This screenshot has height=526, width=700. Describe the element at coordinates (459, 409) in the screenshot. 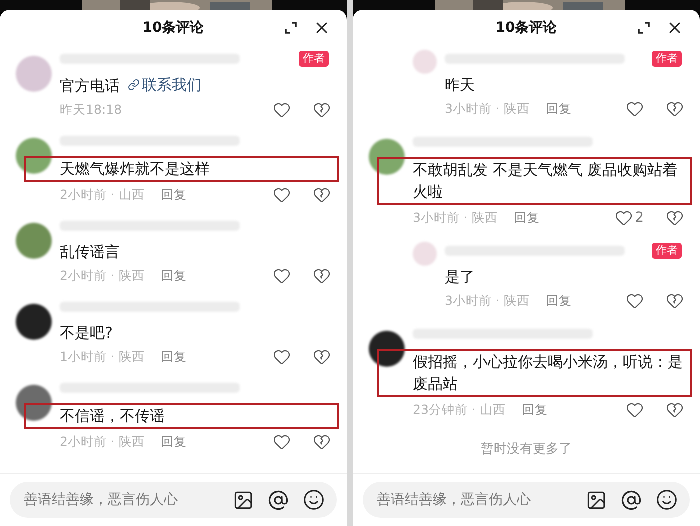

I see `comment-meta: 23分钟前 · 山西` at that location.